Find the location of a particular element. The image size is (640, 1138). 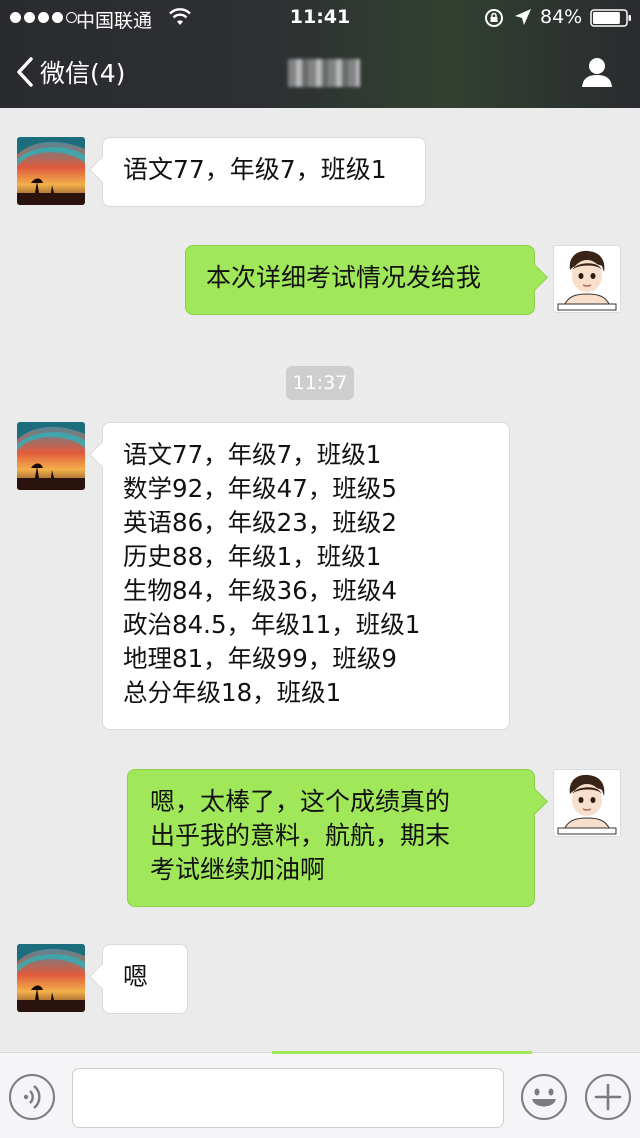

chat-title-pixelated is located at coordinates (324, 73).